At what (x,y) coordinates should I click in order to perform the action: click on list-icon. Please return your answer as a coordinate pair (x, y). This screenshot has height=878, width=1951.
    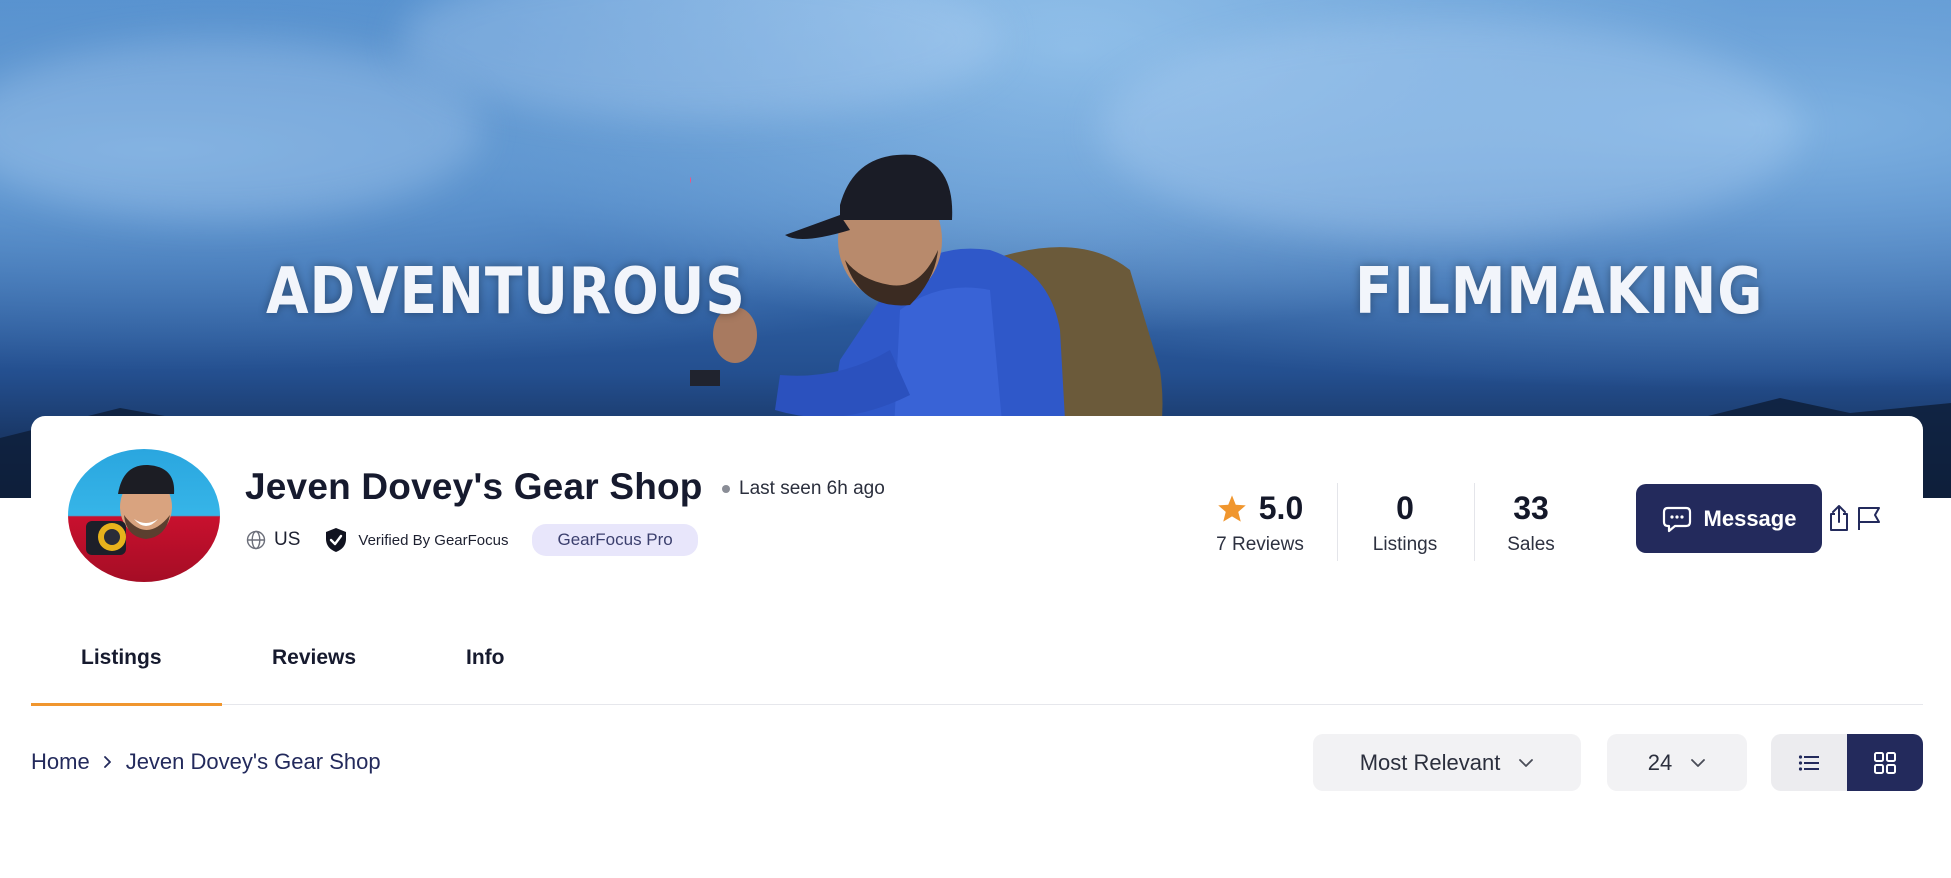
    Looking at the image, I should click on (1808, 762).